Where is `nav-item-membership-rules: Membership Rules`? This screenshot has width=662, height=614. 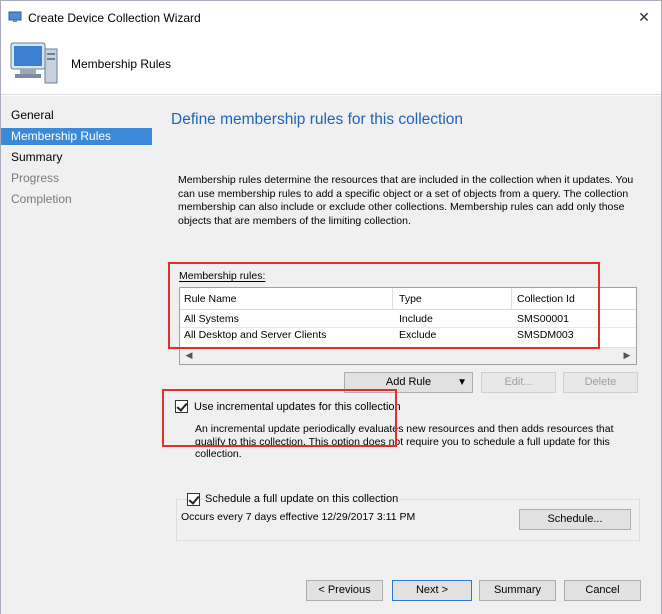
nav-item-membership-rules: Membership Rules is located at coordinates (76, 136).